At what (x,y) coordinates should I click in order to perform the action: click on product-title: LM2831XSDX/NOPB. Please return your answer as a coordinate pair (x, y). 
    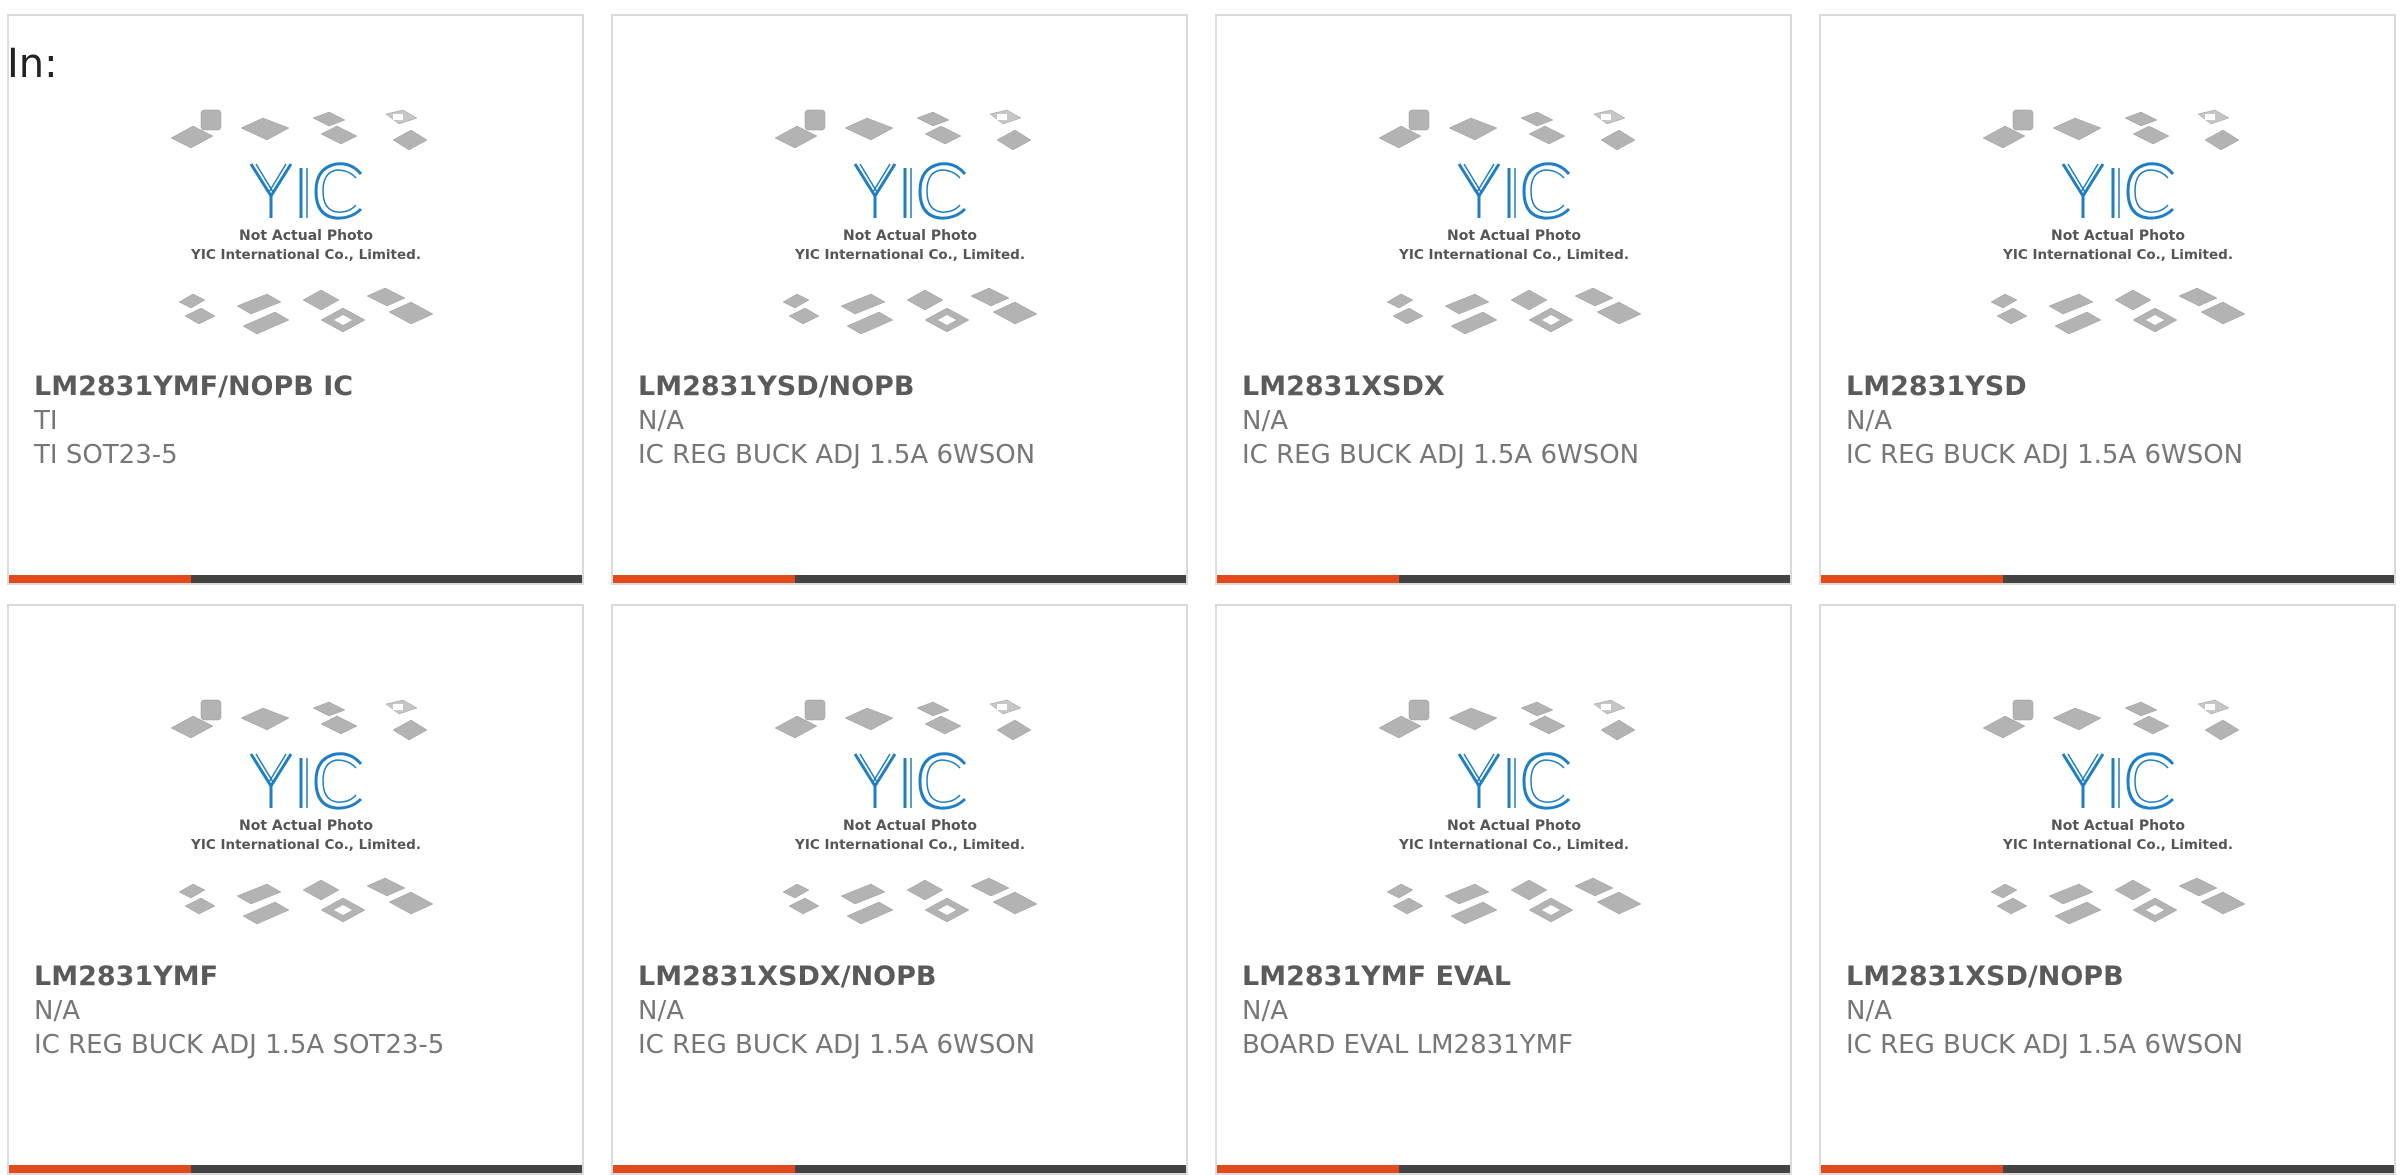
    Looking at the image, I should click on (787, 976).